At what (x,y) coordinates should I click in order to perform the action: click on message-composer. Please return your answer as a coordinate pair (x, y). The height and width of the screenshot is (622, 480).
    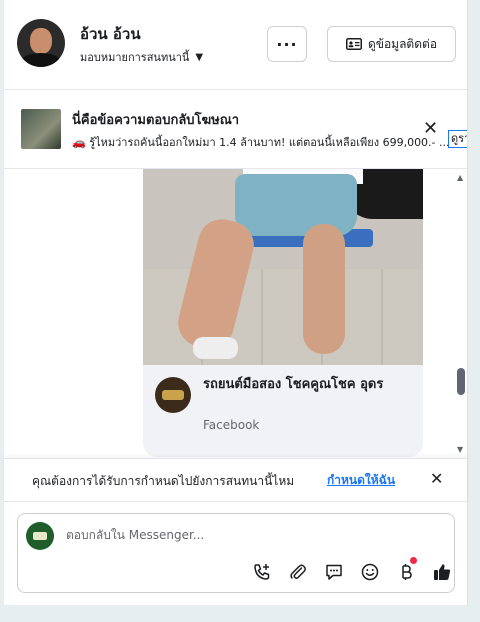
    Looking at the image, I should click on (236, 553).